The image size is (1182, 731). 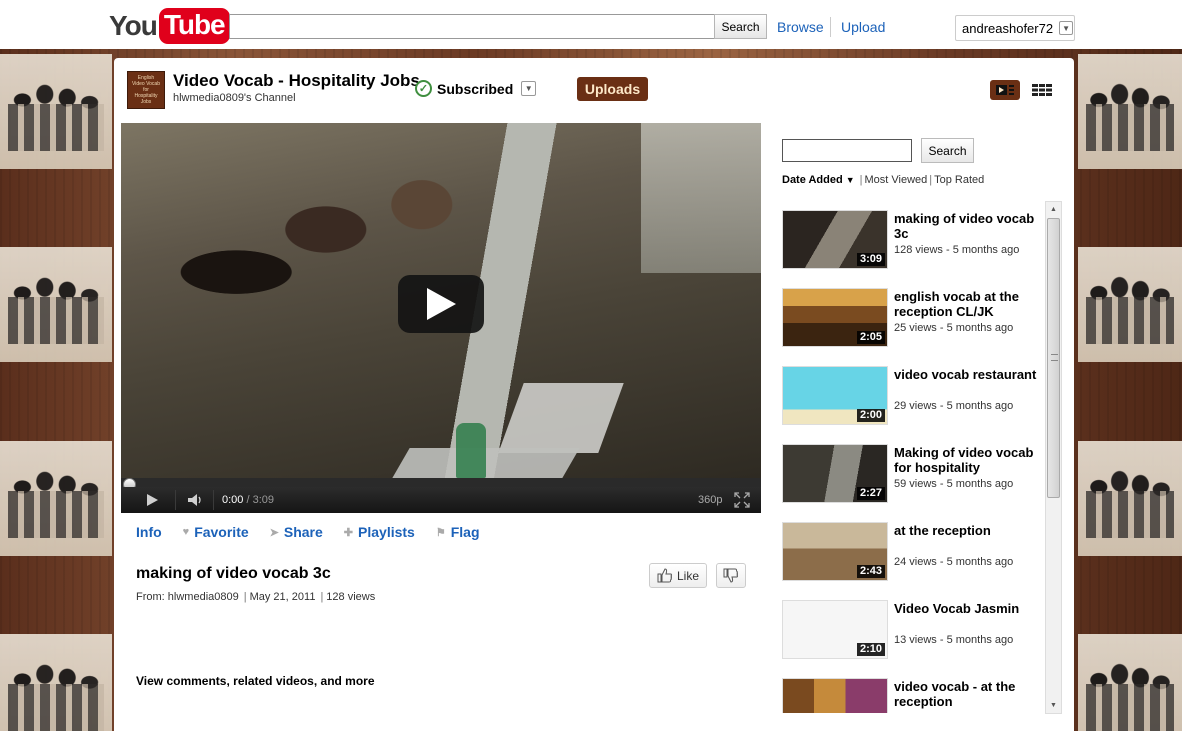 I want to click on playlists-link: ✚ Playlists, so click(x=379, y=532).